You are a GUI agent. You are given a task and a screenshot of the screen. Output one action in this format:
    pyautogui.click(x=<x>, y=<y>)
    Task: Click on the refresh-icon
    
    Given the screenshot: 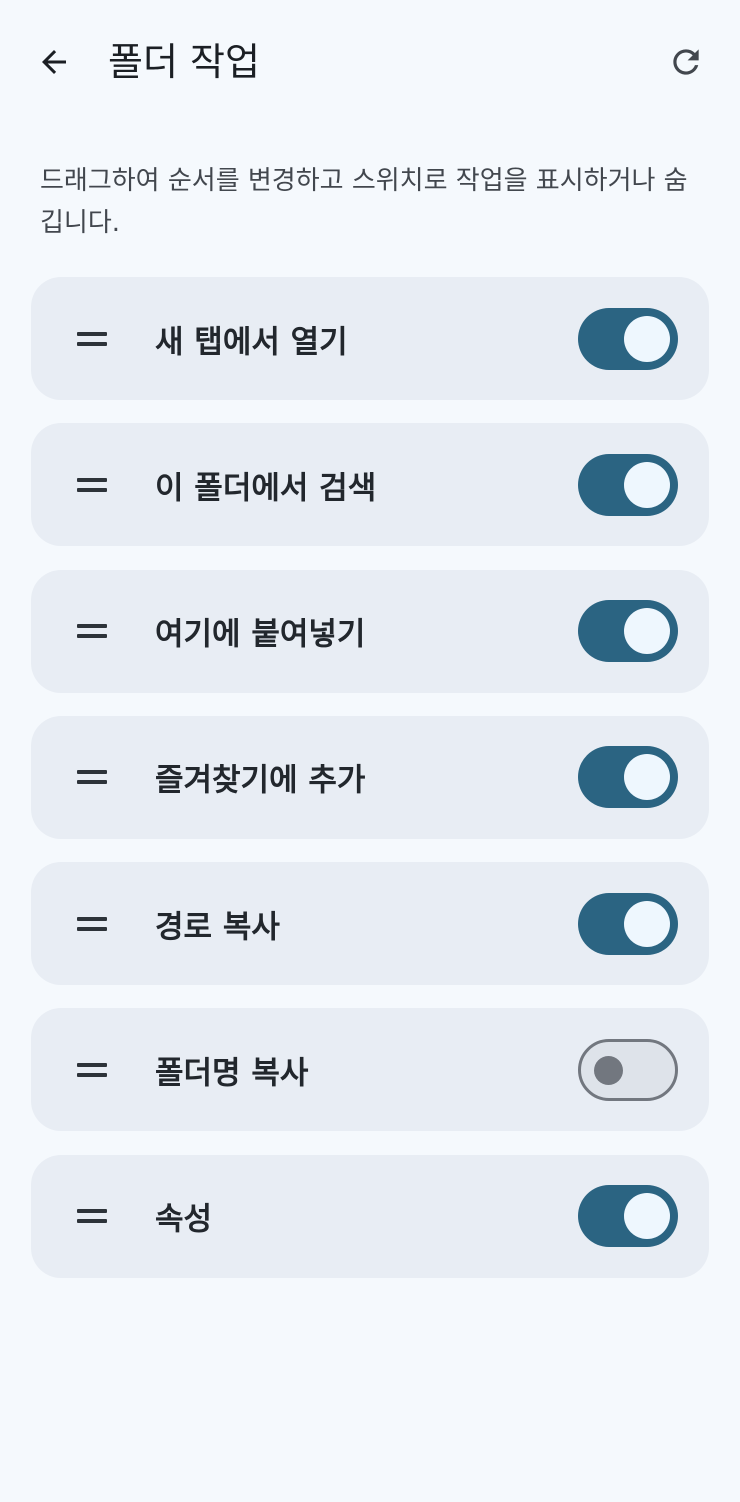 What is the action you would take?
    pyautogui.click(x=686, y=62)
    